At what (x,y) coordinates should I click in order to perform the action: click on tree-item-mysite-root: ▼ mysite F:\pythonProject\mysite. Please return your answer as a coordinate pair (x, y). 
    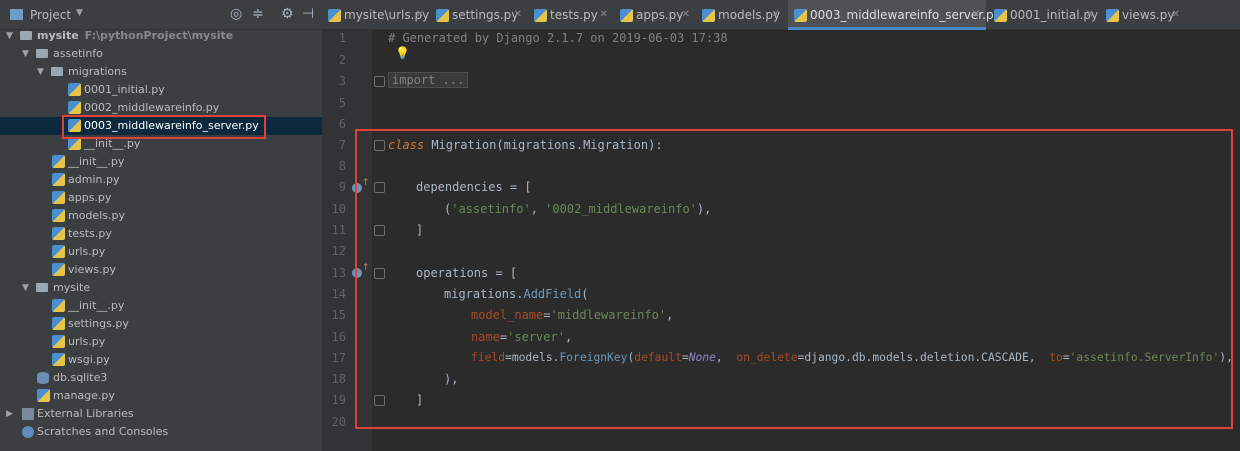
    Looking at the image, I should click on (161, 36).